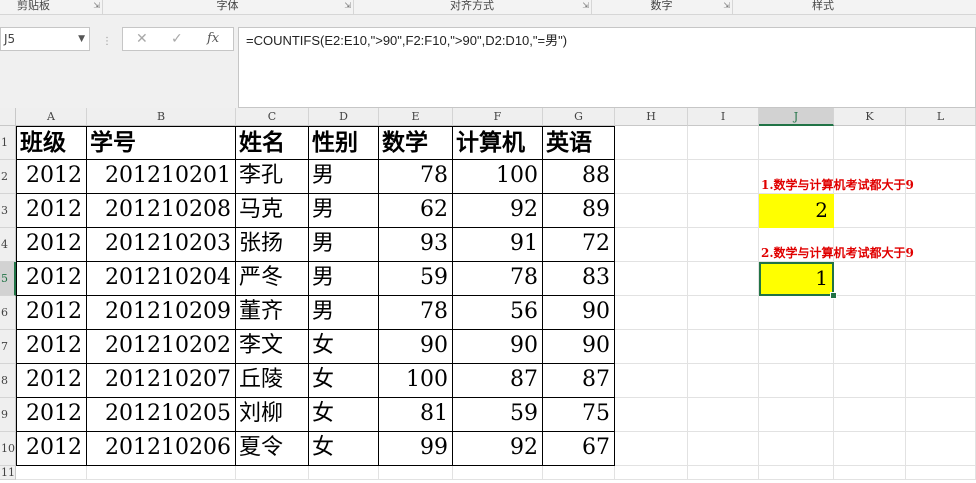 The image size is (976, 483). What do you see at coordinates (498, 143) in the screenshot?
I see `table-header-cell: 计算机` at bounding box center [498, 143].